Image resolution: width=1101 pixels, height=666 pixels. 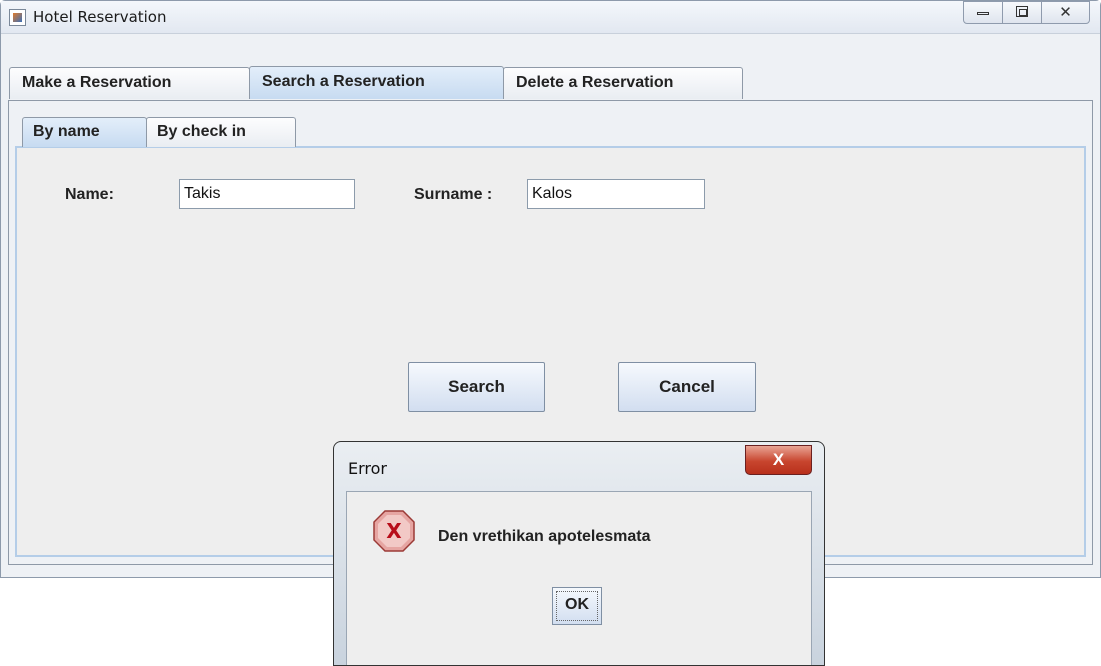 What do you see at coordinates (623, 83) in the screenshot?
I see `tab-delete-reservation: Delete a Reservation` at bounding box center [623, 83].